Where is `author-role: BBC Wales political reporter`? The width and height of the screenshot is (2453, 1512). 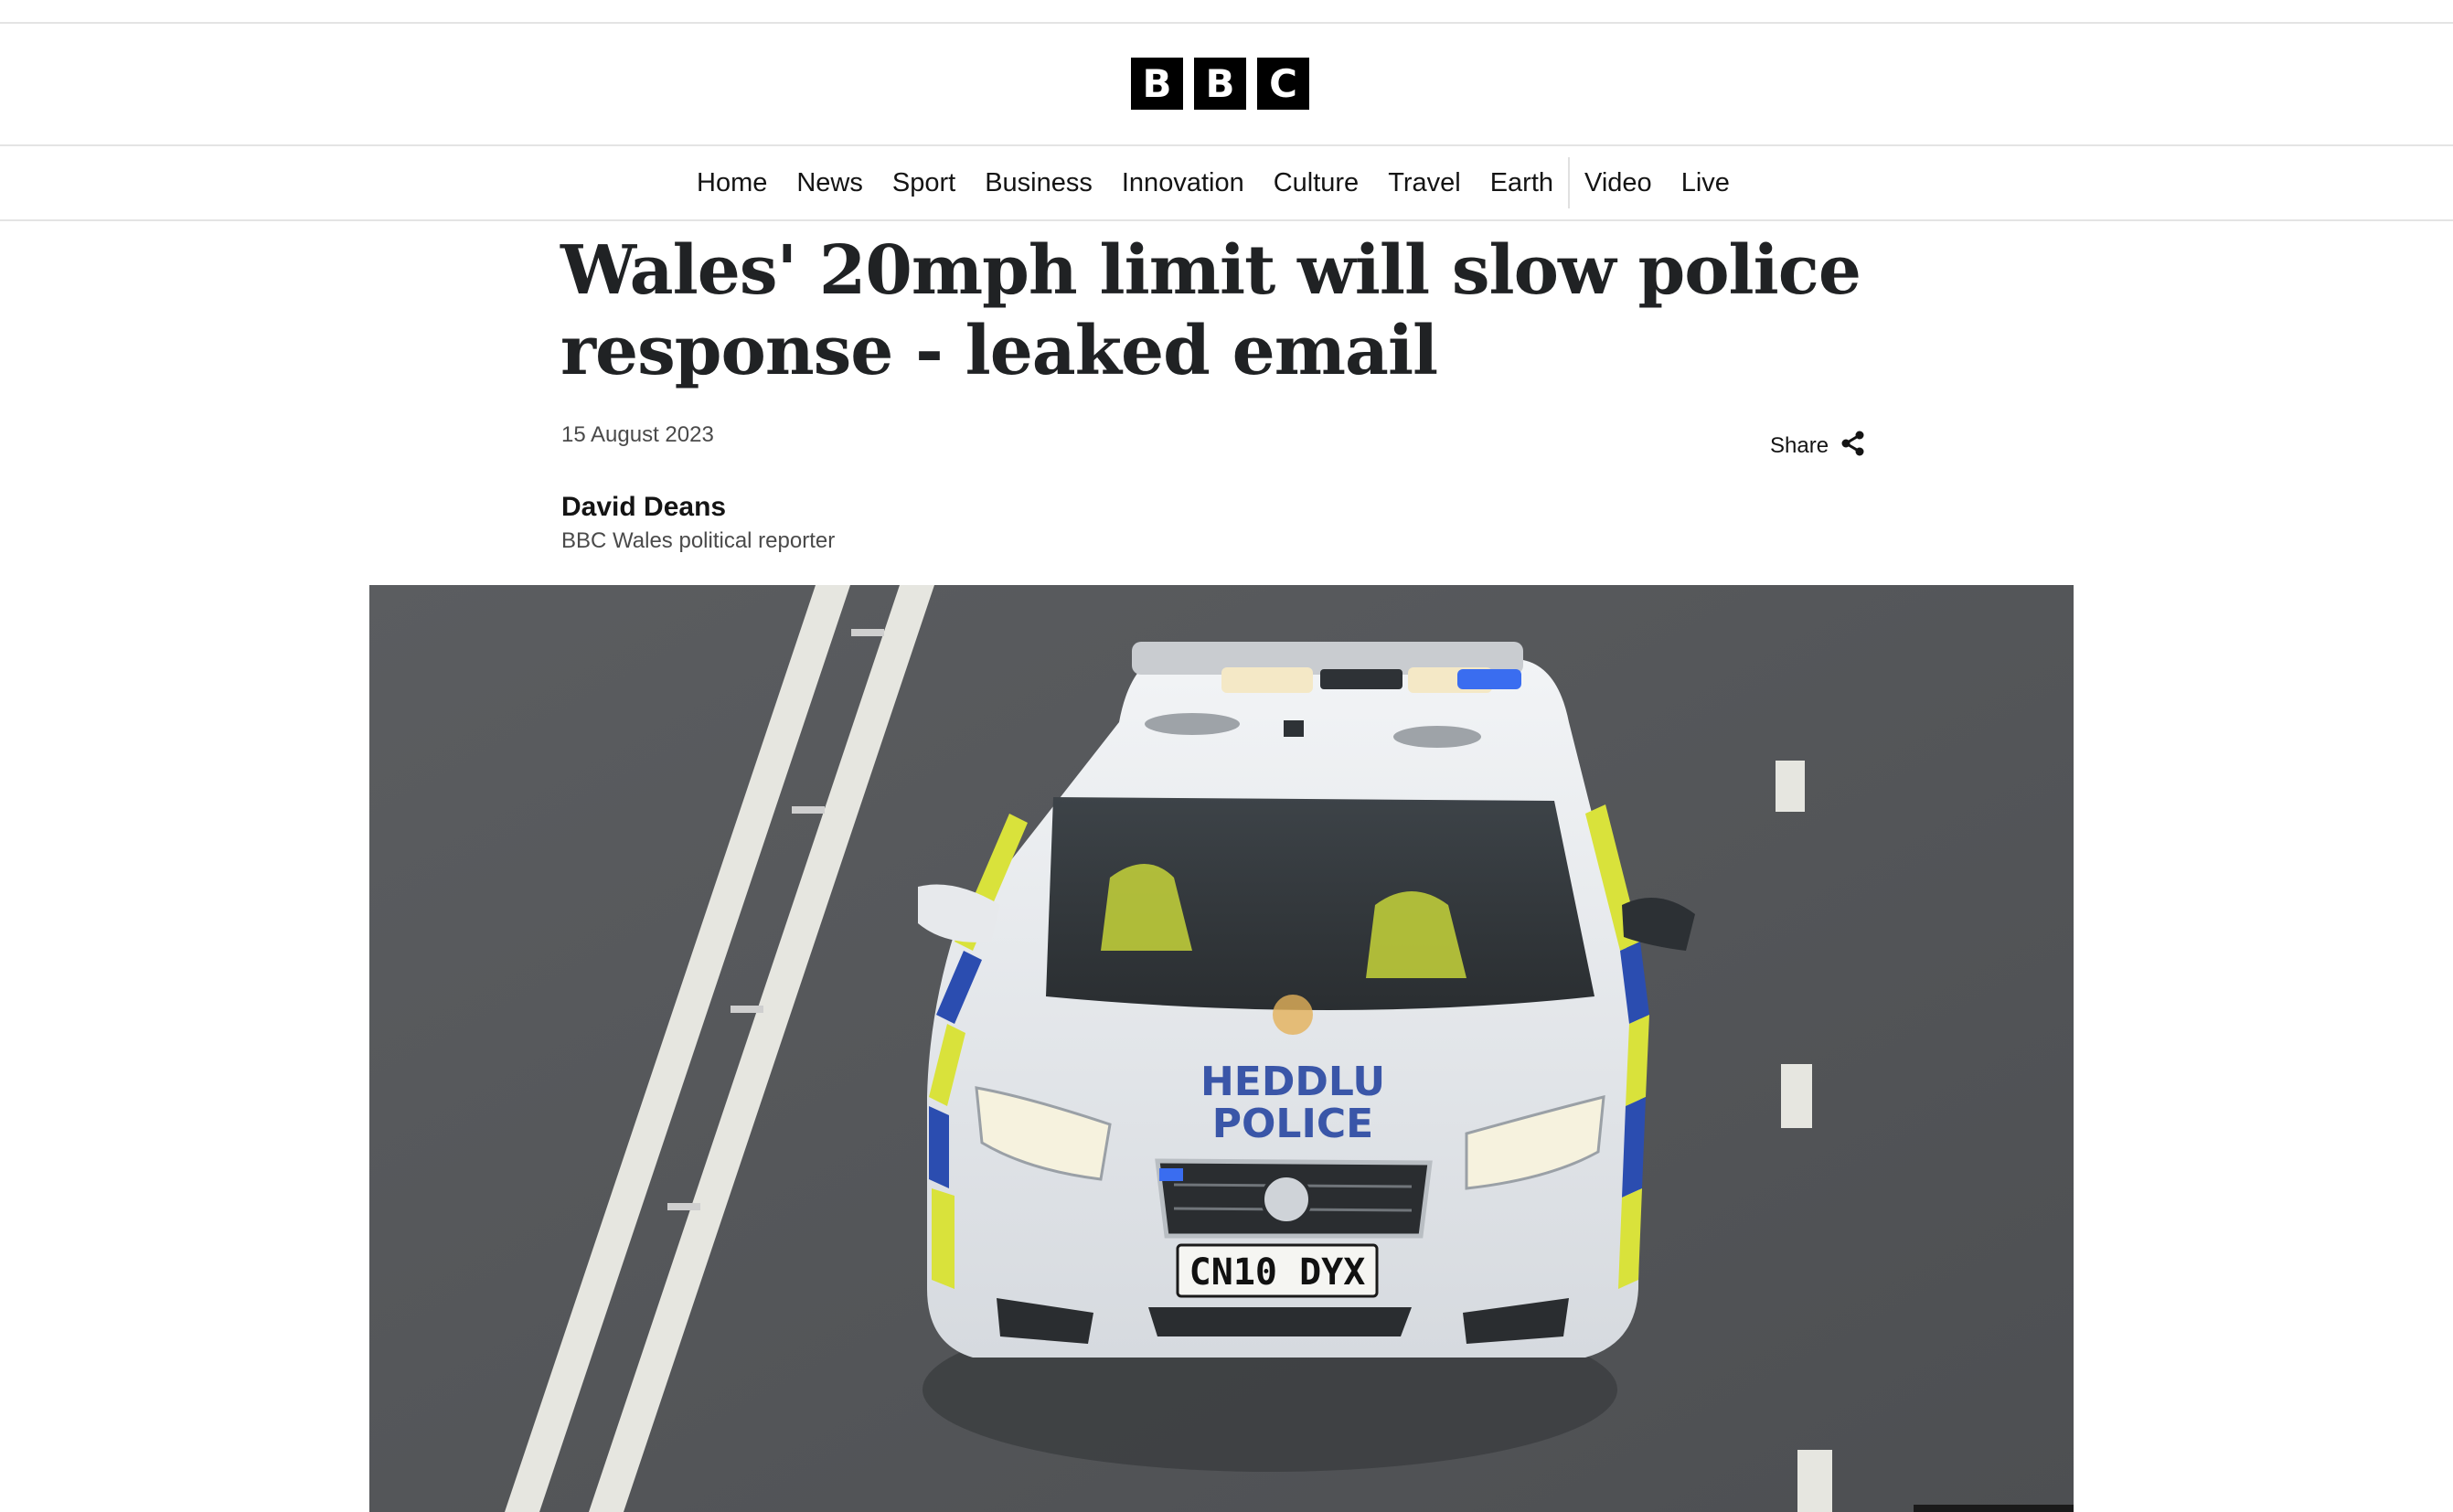 author-role: BBC Wales political reporter is located at coordinates (698, 540).